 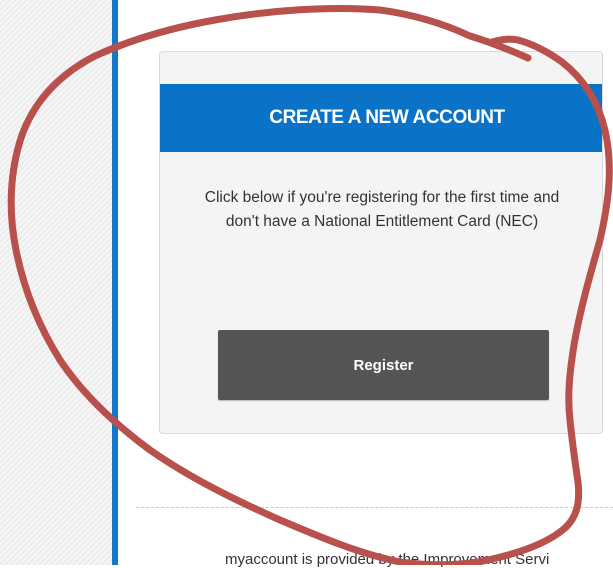 I want to click on card-header: CREATE A NEW ACCOUNT, so click(x=381, y=118).